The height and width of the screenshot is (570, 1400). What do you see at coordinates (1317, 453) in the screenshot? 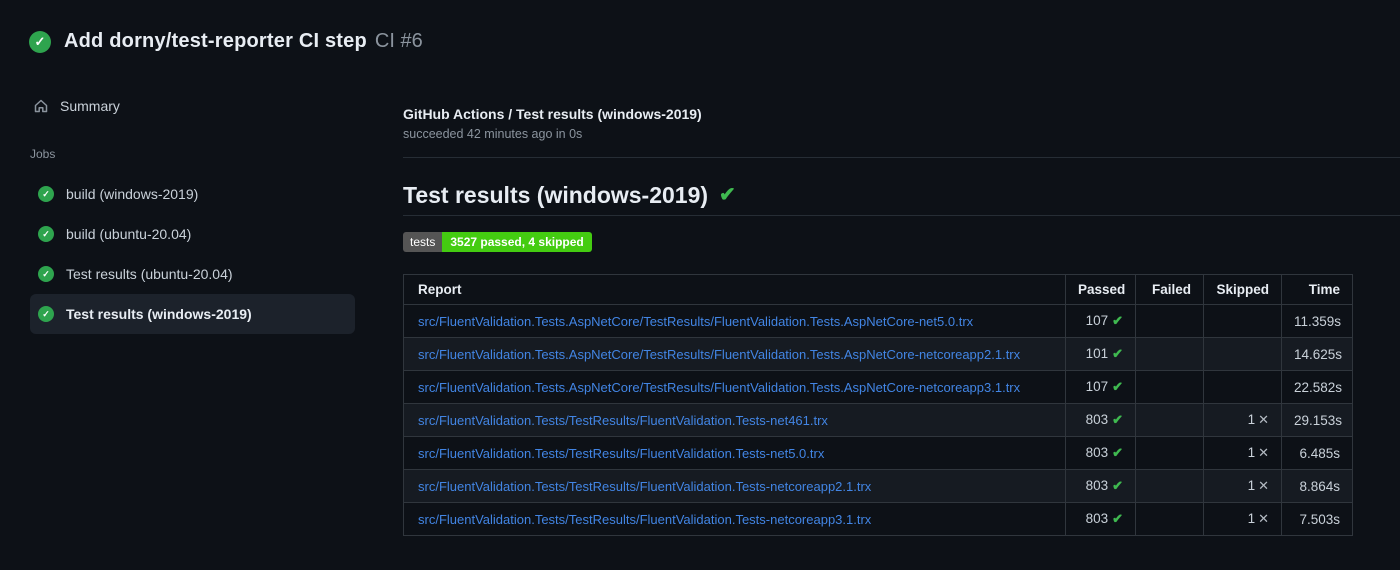
I see `time-cell: 6.485s` at bounding box center [1317, 453].